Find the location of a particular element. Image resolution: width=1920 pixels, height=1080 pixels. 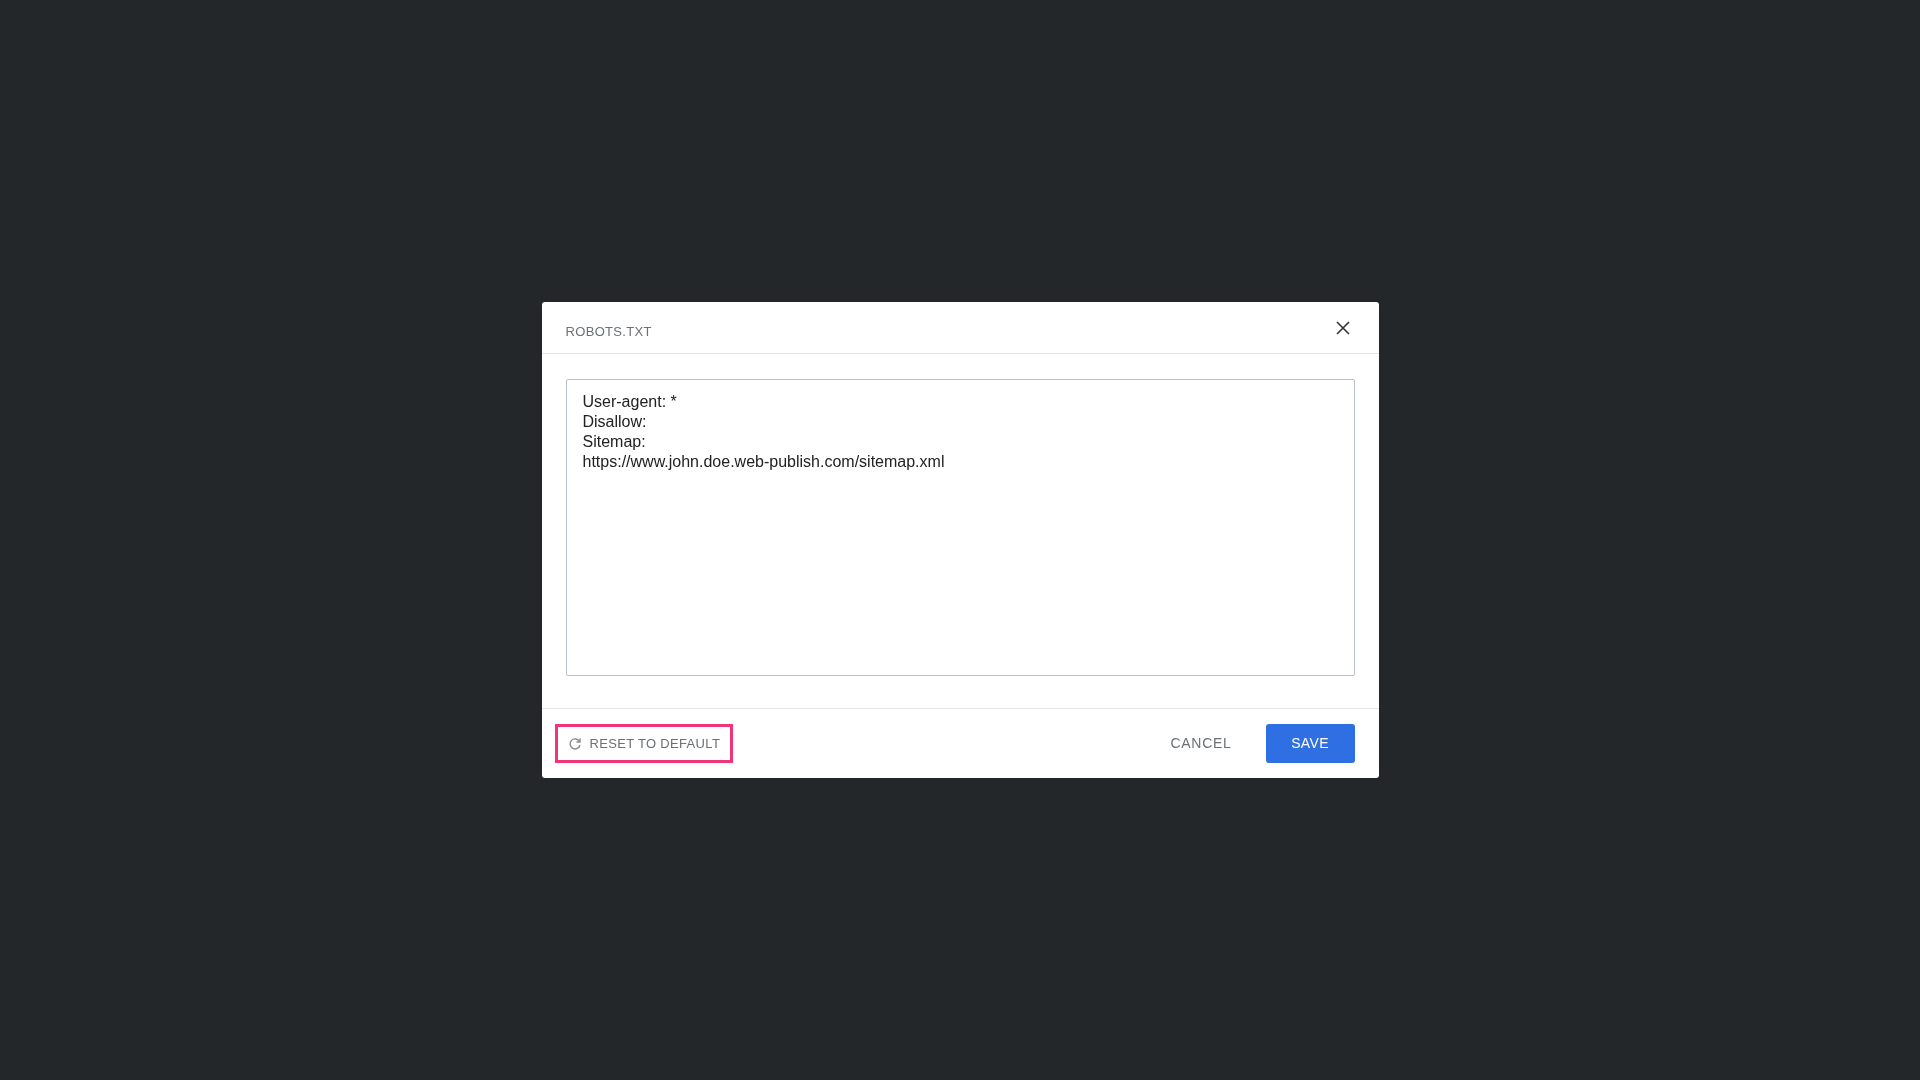

dialog-title: ROBOTS.TXT is located at coordinates (608, 331).